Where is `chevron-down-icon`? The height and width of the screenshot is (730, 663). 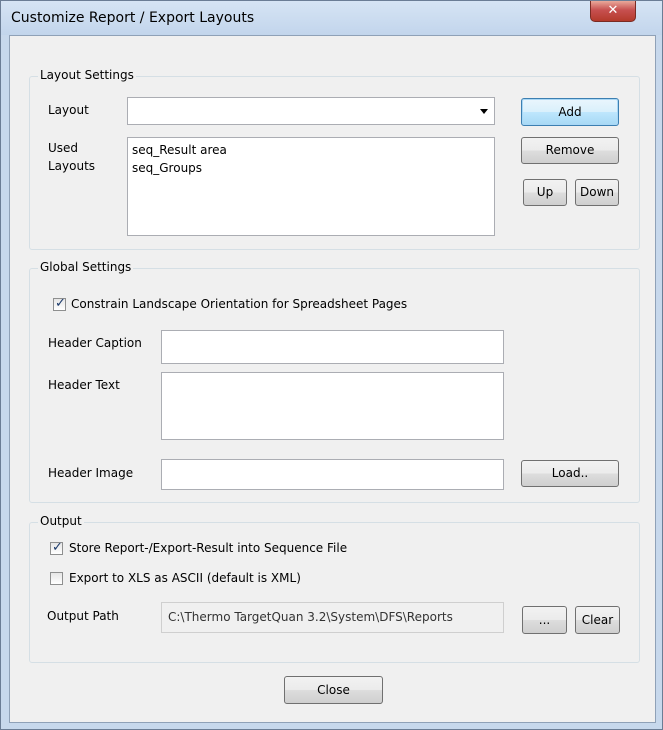 chevron-down-icon is located at coordinates (484, 111).